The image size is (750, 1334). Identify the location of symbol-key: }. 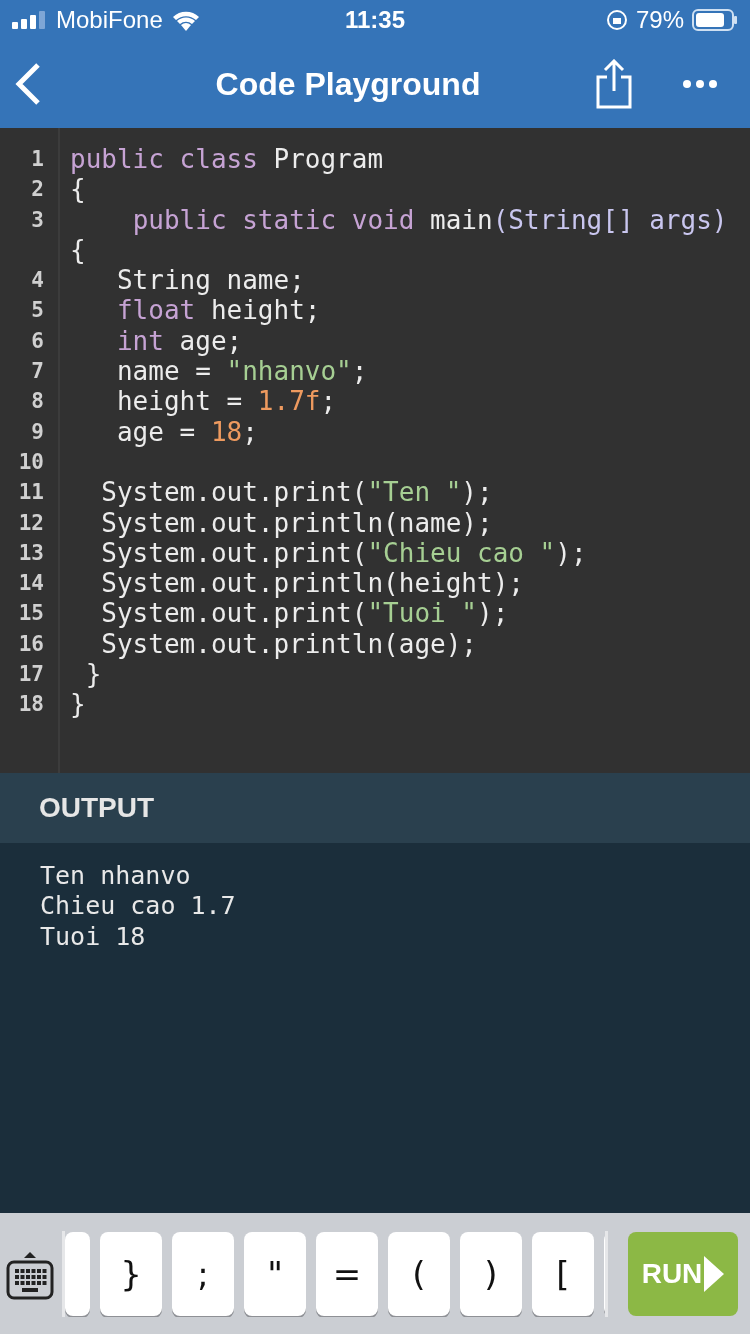
(131, 1273).